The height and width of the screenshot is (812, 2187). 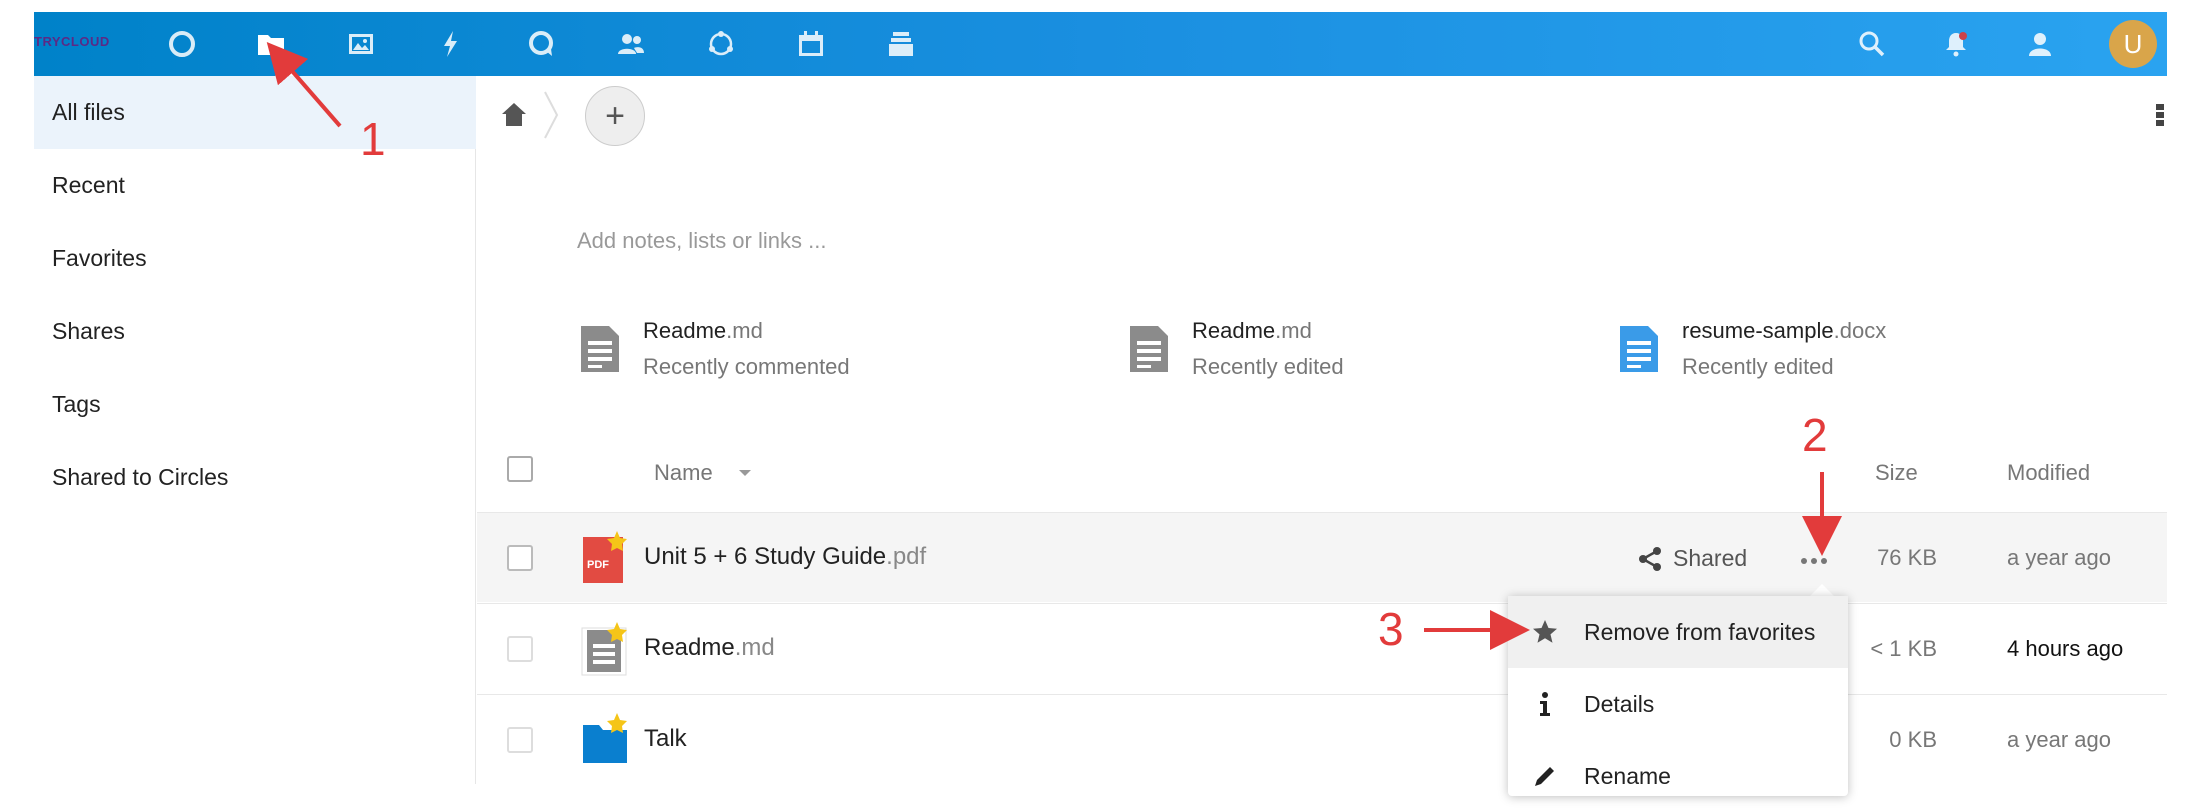 What do you see at coordinates (255, 258) in the screenshot?
I see `sidebar-item-favorites: Favorites` at bounding box center [255, 258].